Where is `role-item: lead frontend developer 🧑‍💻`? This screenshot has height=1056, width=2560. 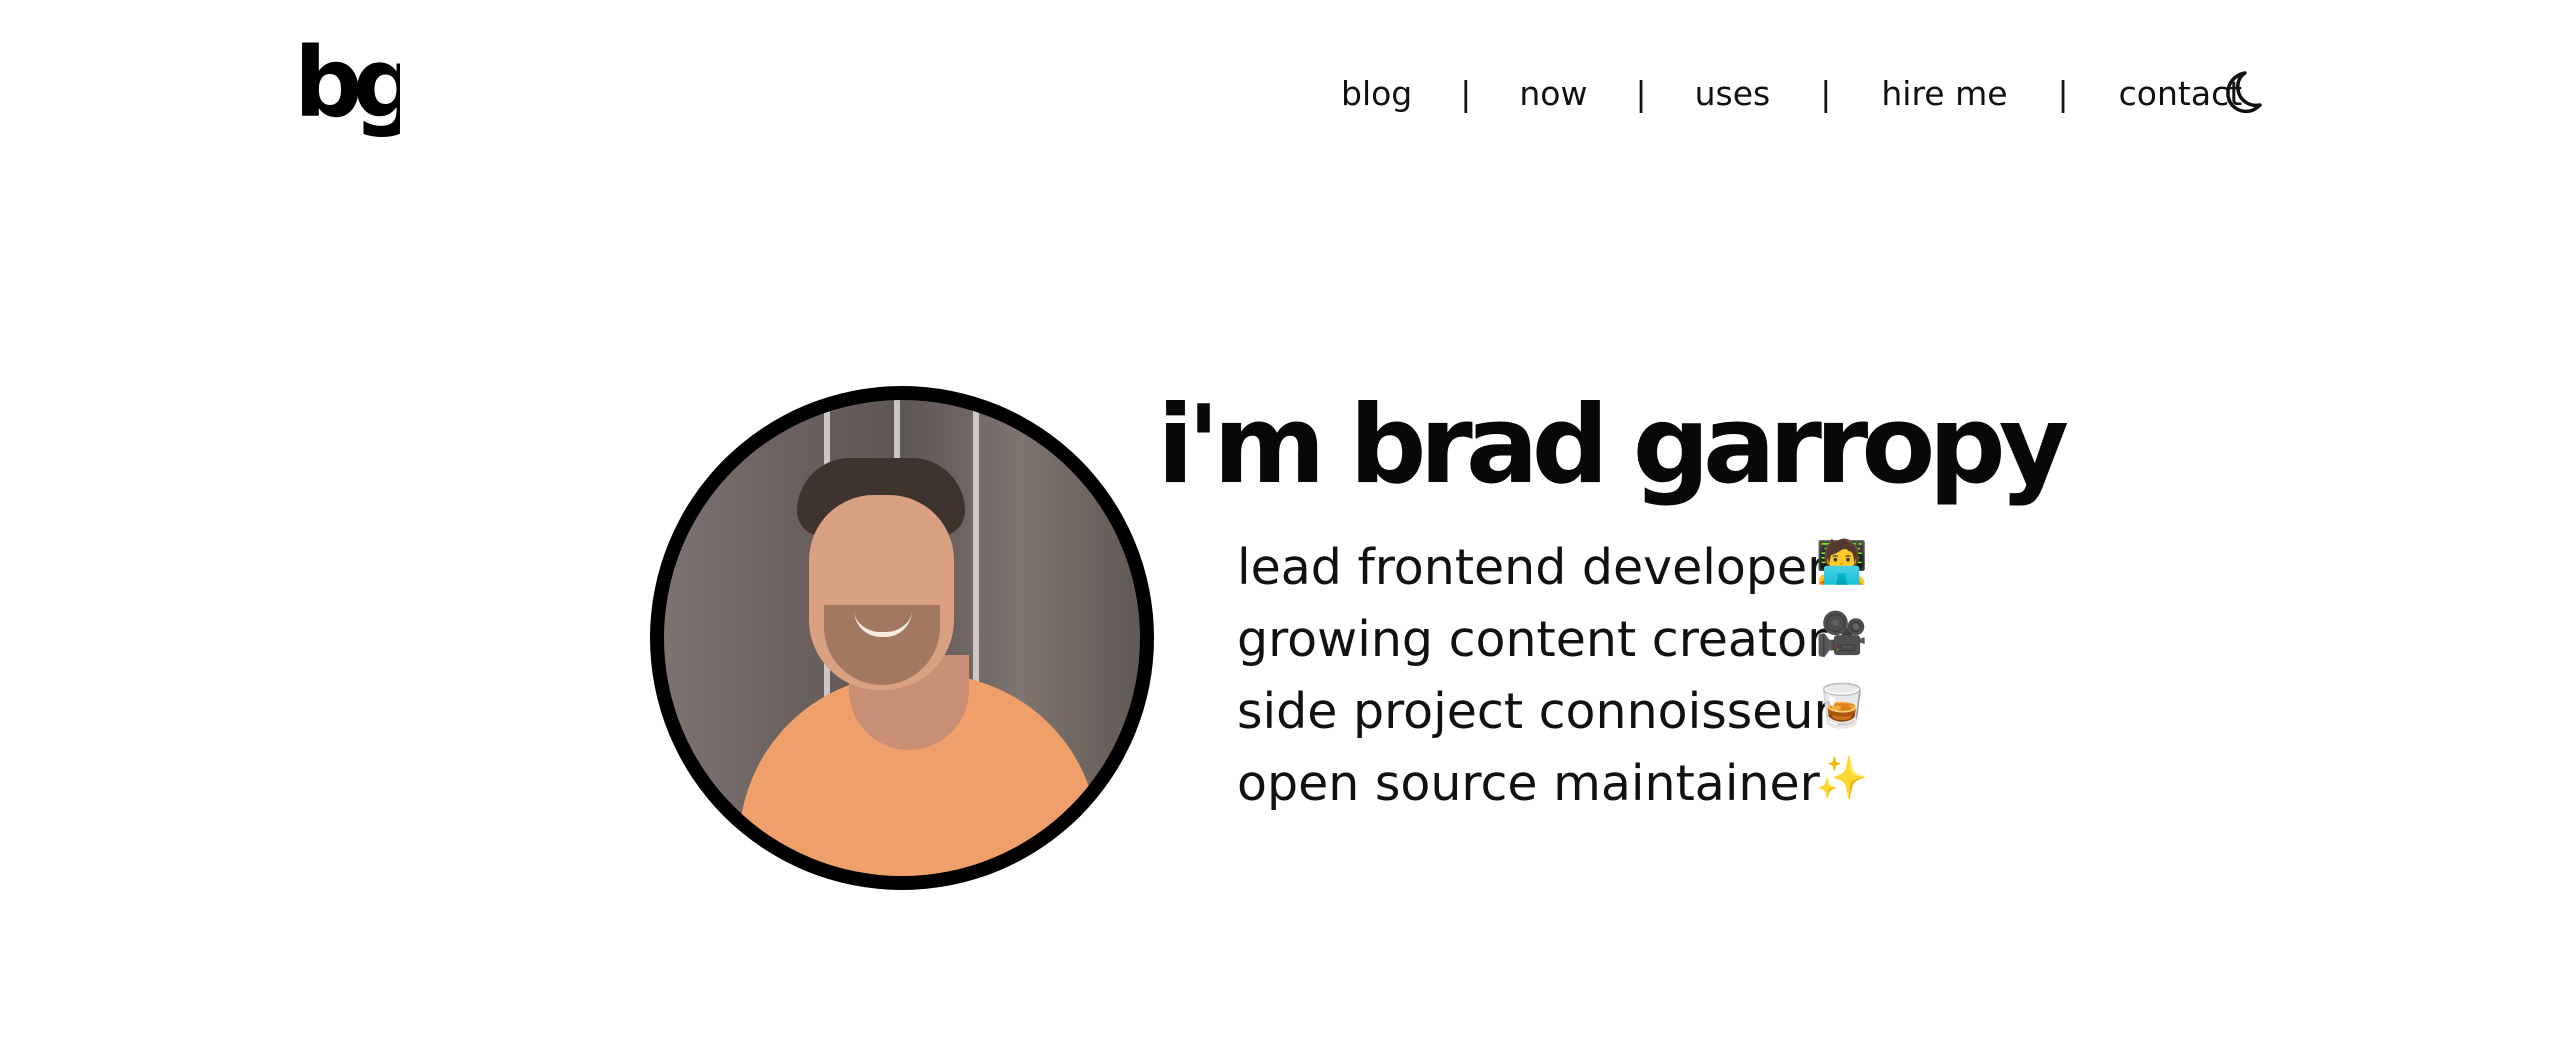
role-item: lead frontend developer 🧑‍💻 is located at coordinates (1562, 568).